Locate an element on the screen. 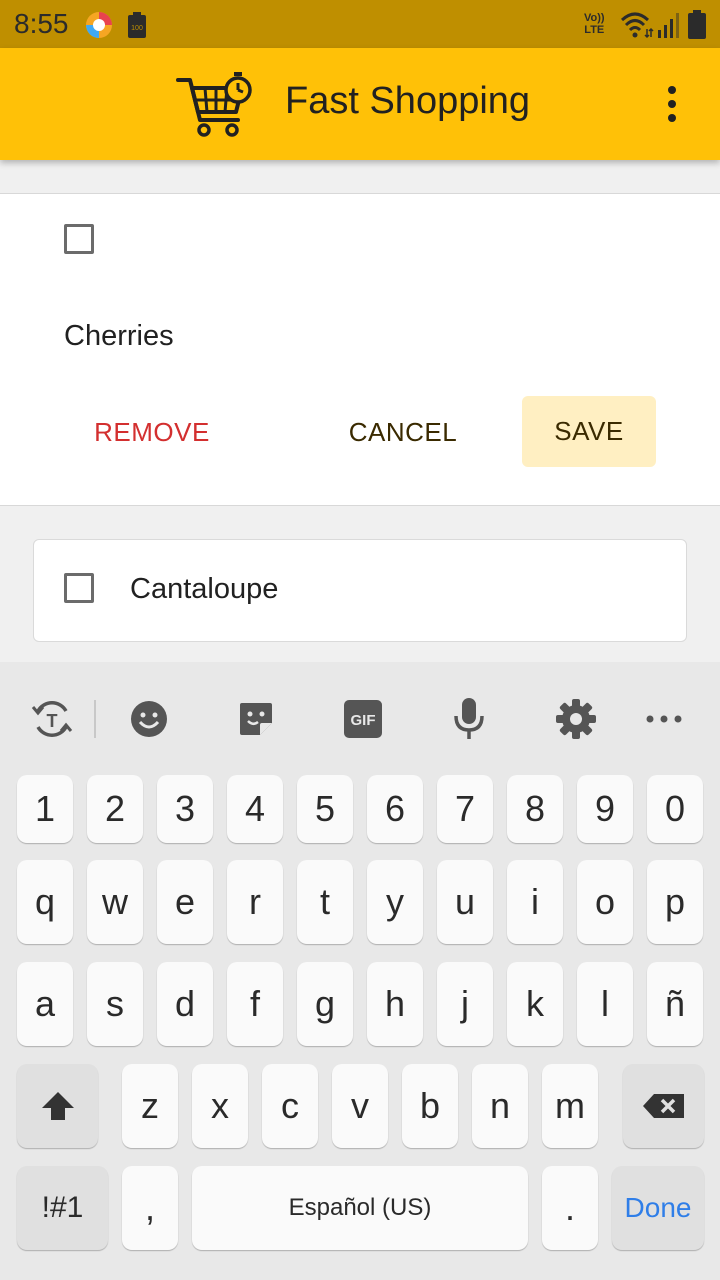 This screenshot has width=720, height=1280. backspace-icon is located at coordinates (663, 1106).